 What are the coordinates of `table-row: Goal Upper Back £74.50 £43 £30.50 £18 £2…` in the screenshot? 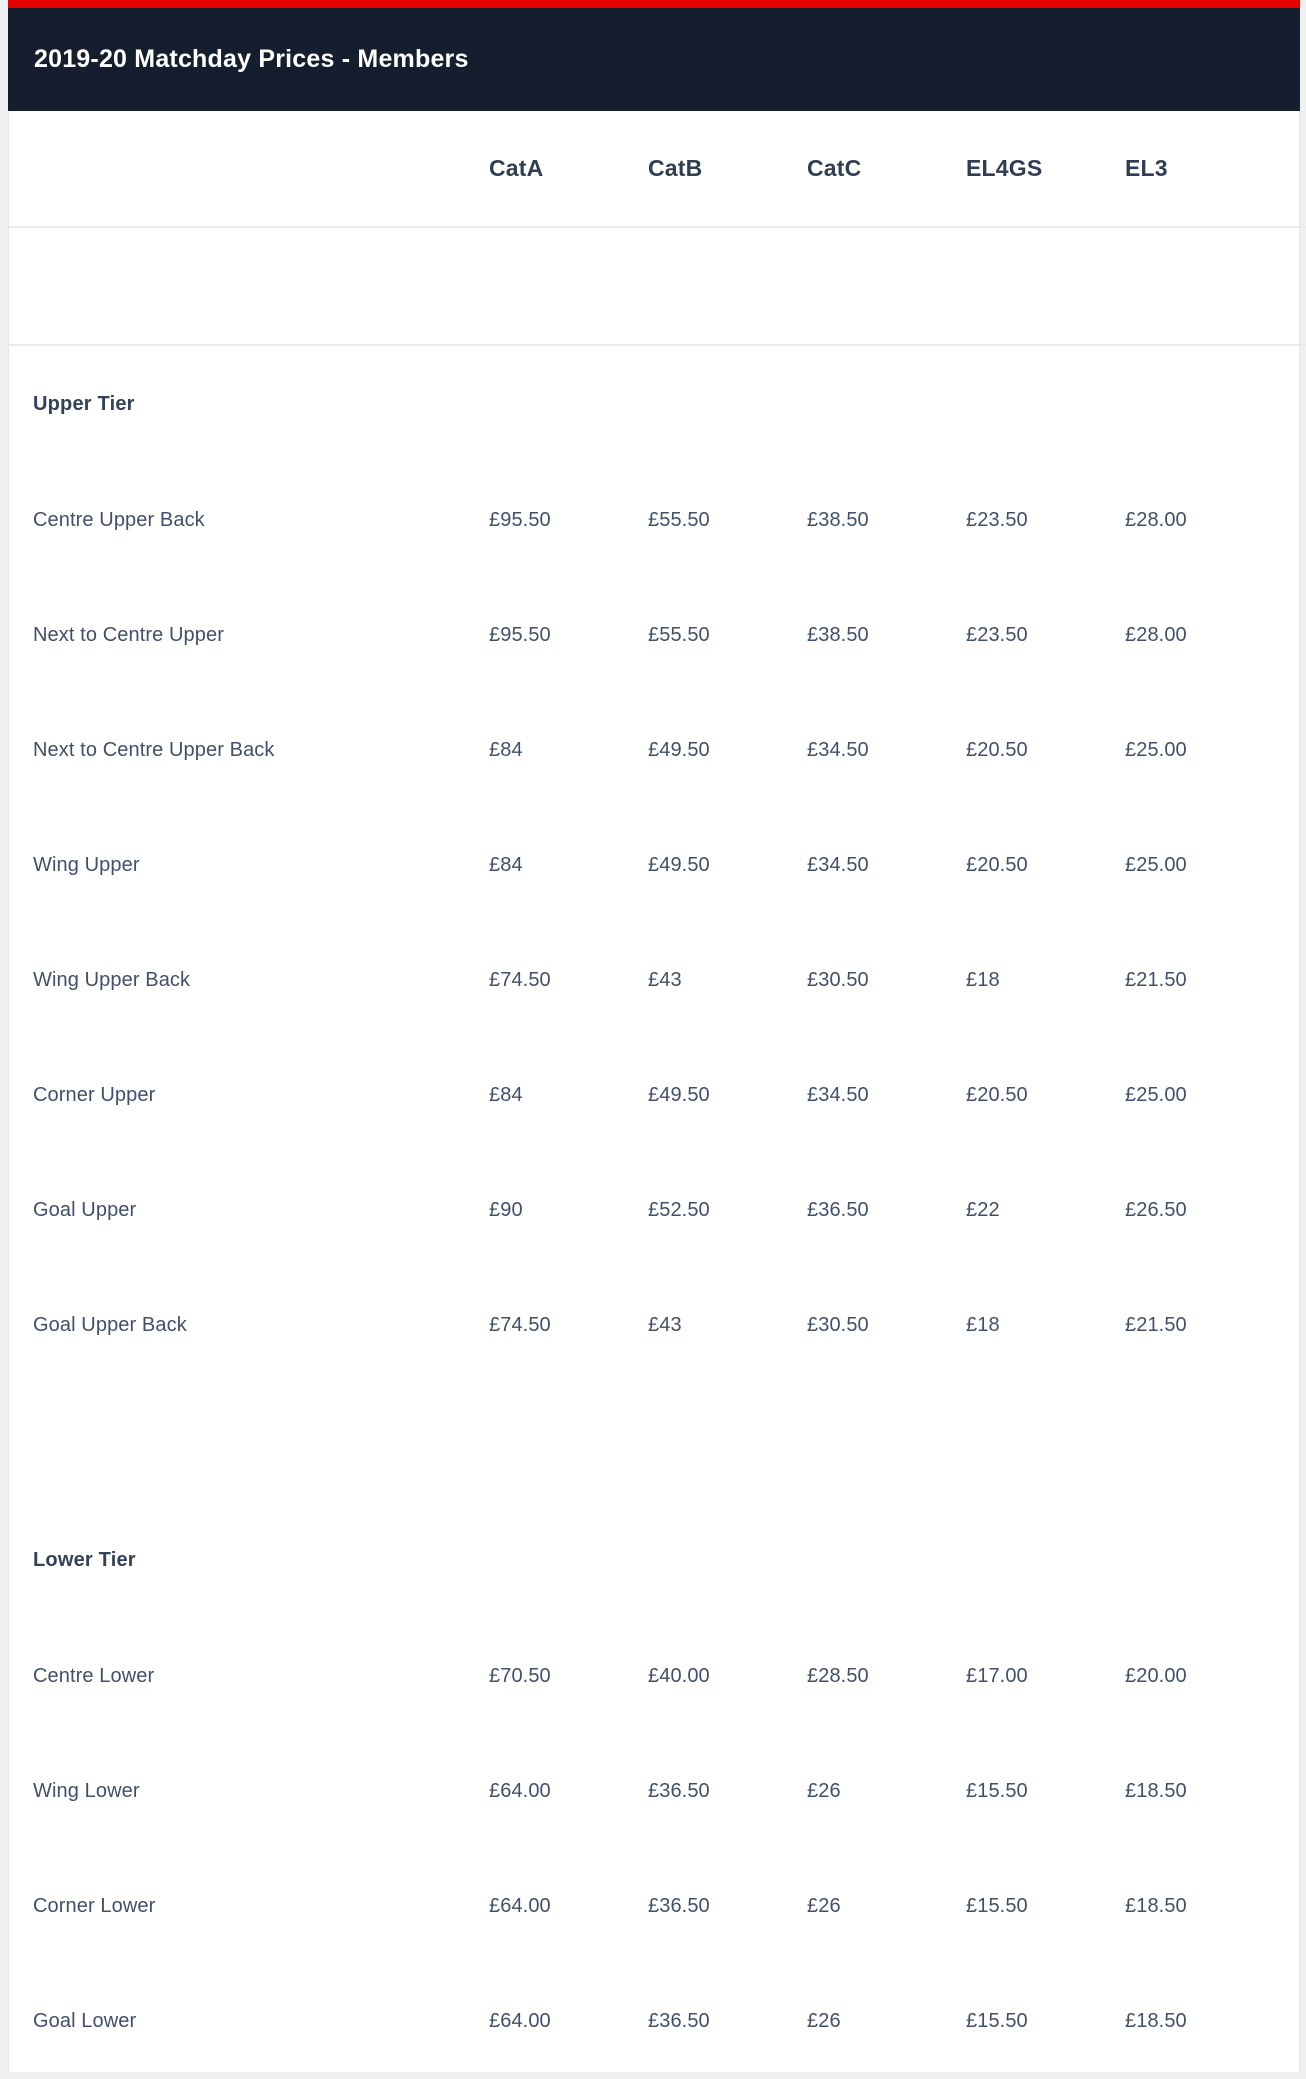 It's located at (657, 1325).